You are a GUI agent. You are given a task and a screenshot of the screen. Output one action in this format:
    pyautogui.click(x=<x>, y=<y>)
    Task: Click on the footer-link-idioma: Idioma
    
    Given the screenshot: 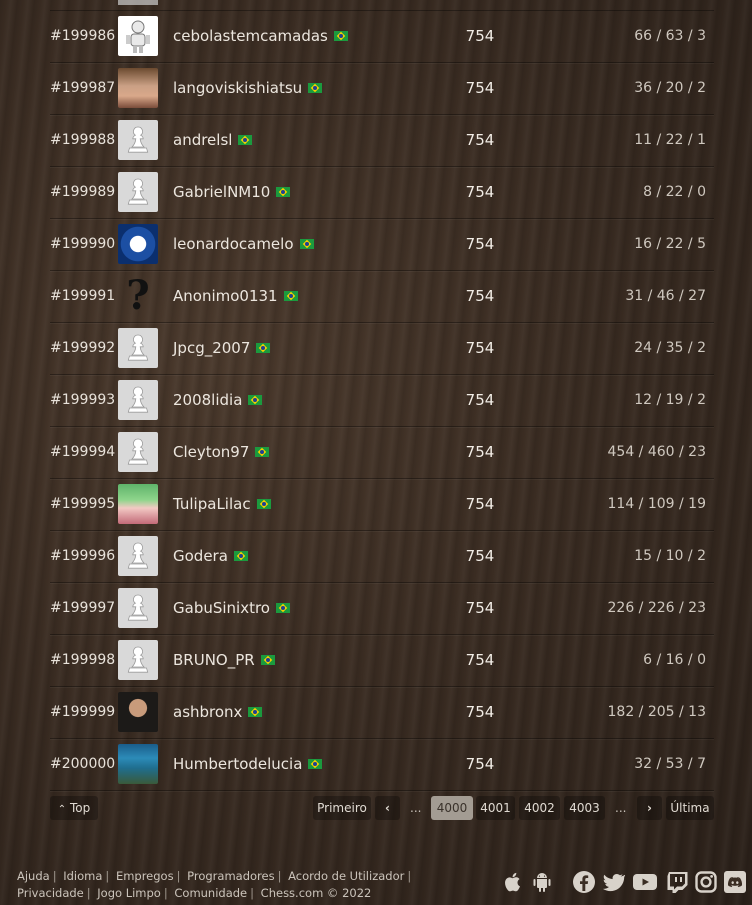 What is the action you would take?
    pyautogui.click(x=82, y=876)
    